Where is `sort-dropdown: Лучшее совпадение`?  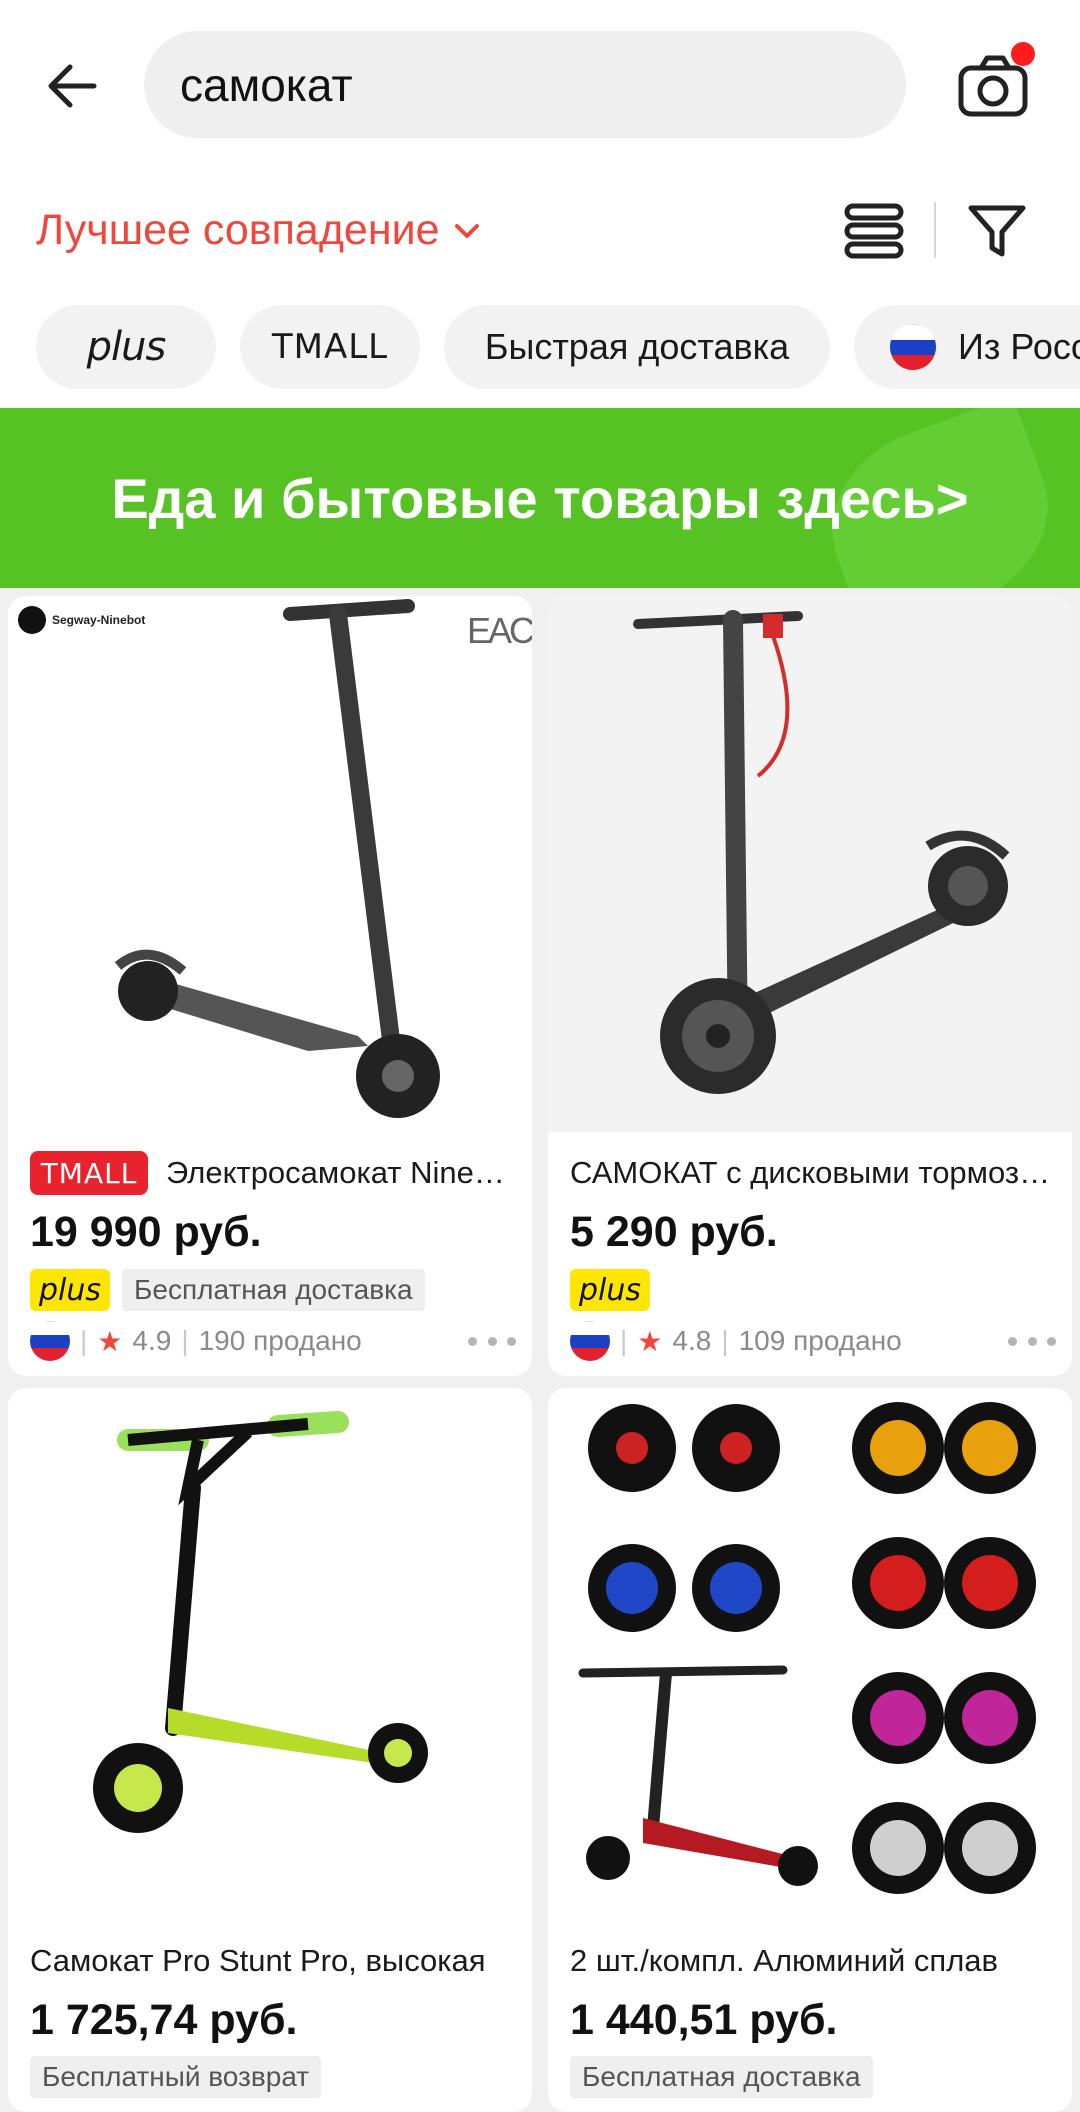
sort-dropdown: Лучшее совпадение is located at coordinates (258, 230).